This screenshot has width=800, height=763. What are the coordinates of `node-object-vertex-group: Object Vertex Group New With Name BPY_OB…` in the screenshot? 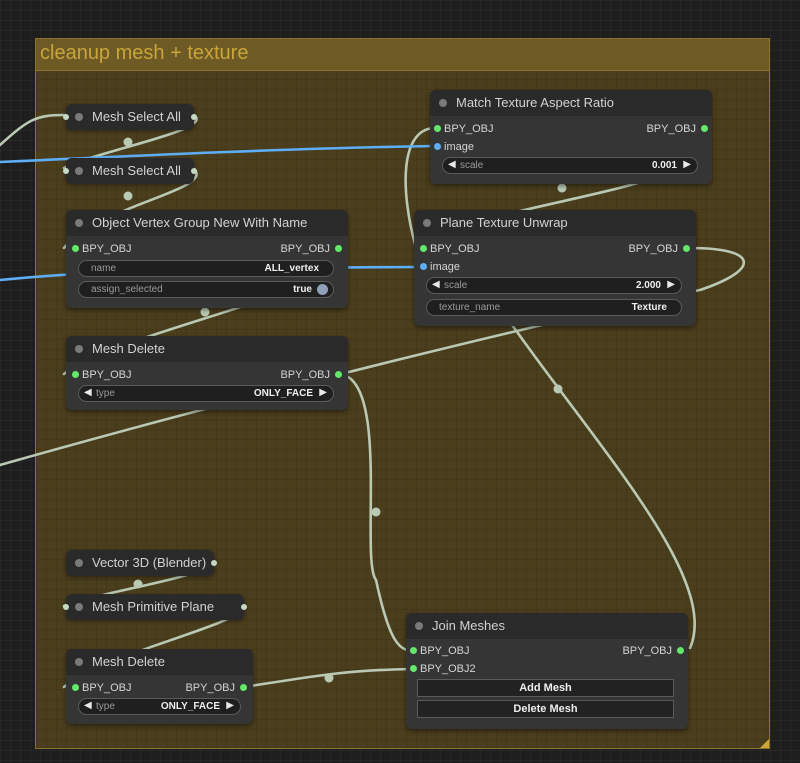 It's located at (207, 259).